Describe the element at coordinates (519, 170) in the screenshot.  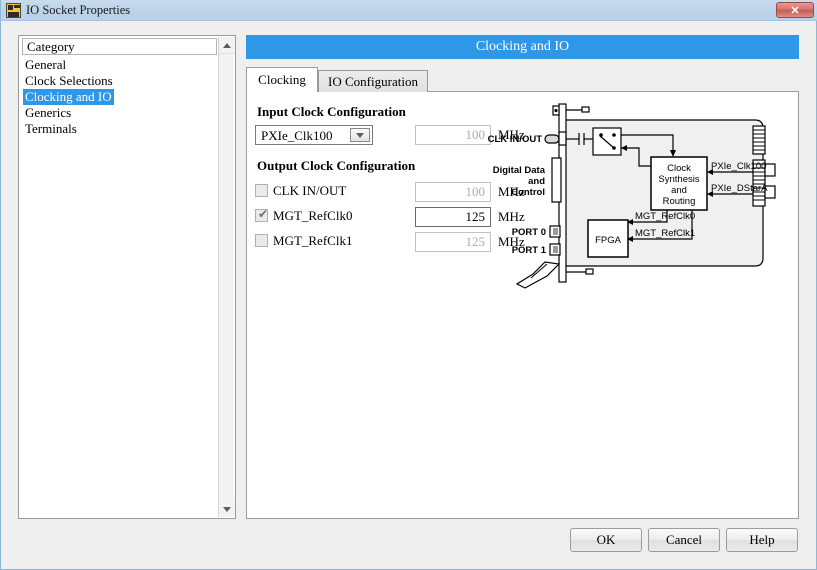
I see `diagram-label-digital-1: Digital Data` at that location.